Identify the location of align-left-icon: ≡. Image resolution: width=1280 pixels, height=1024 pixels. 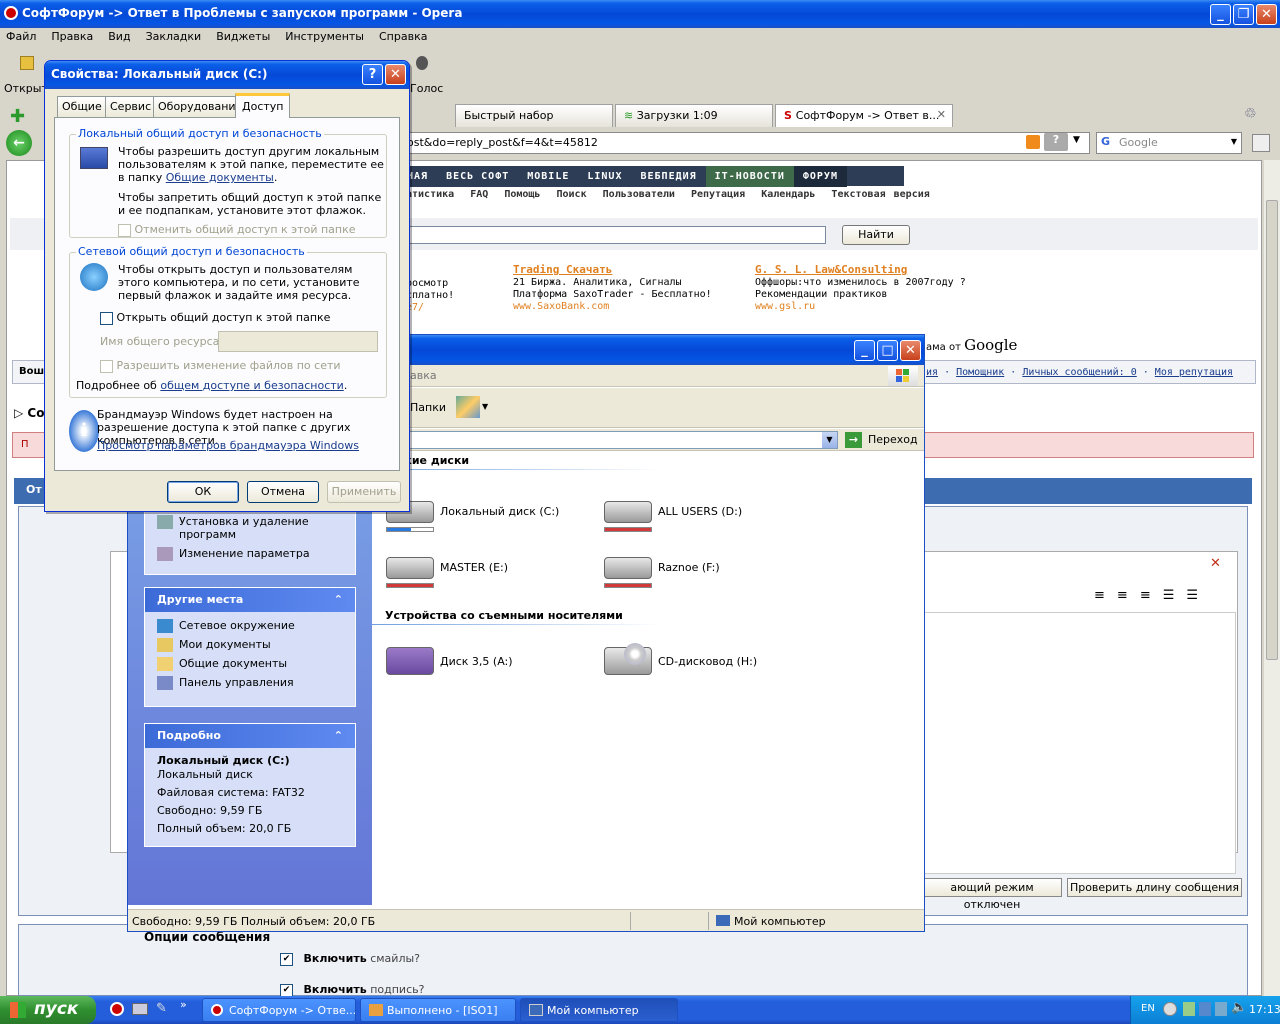
(1105, 595).